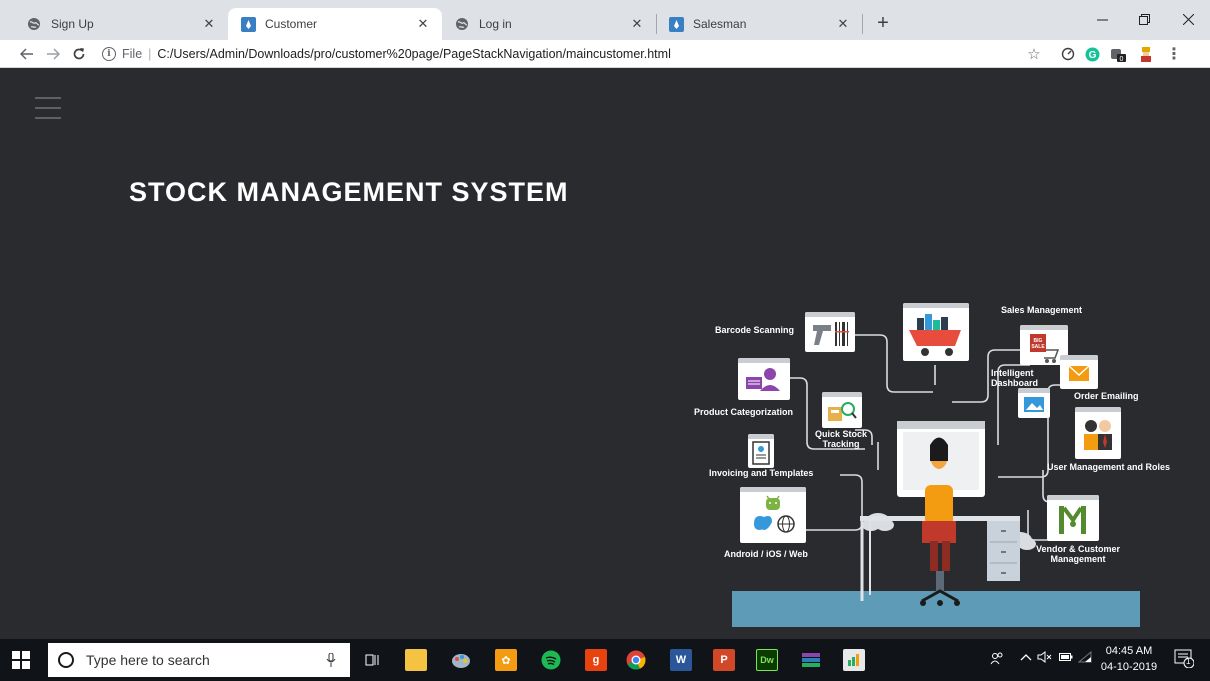 The image size is (1210, 681). What do you see at coordinates (744, 412) in the screenshot?
I see `label-product-categorization: Product Categorization` at bounding box center [744, 412].